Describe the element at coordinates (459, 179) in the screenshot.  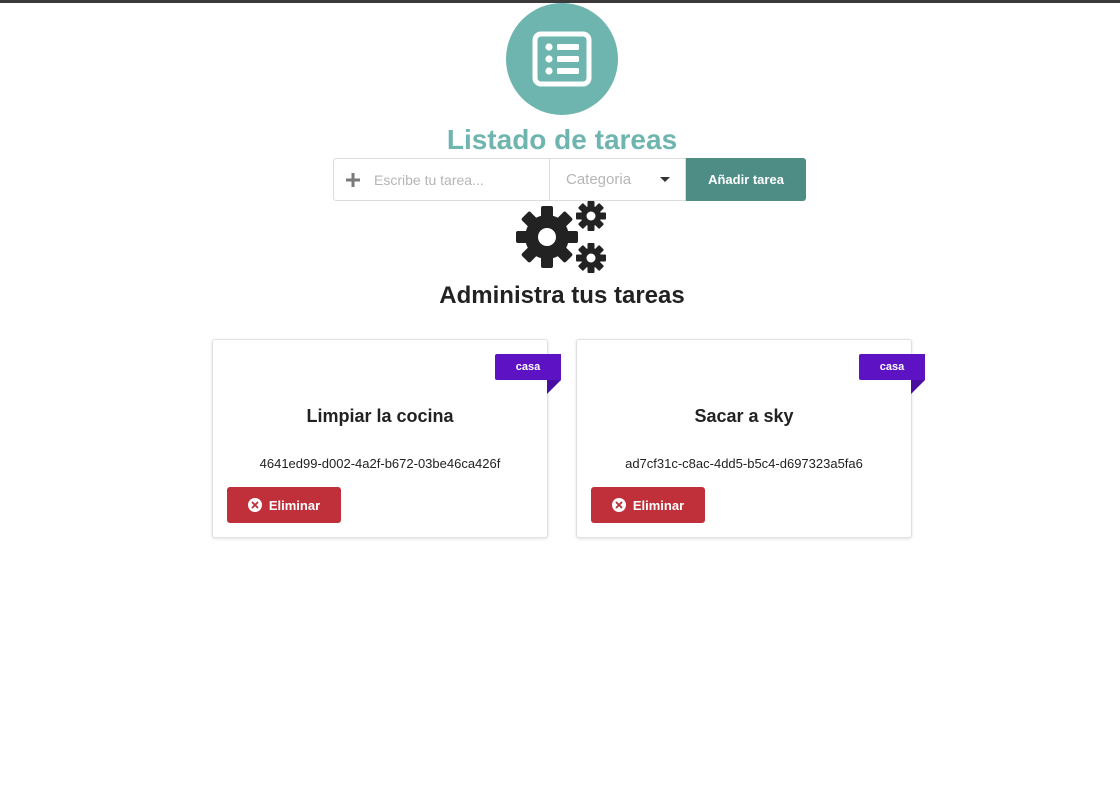
I see `task-input` at that location.